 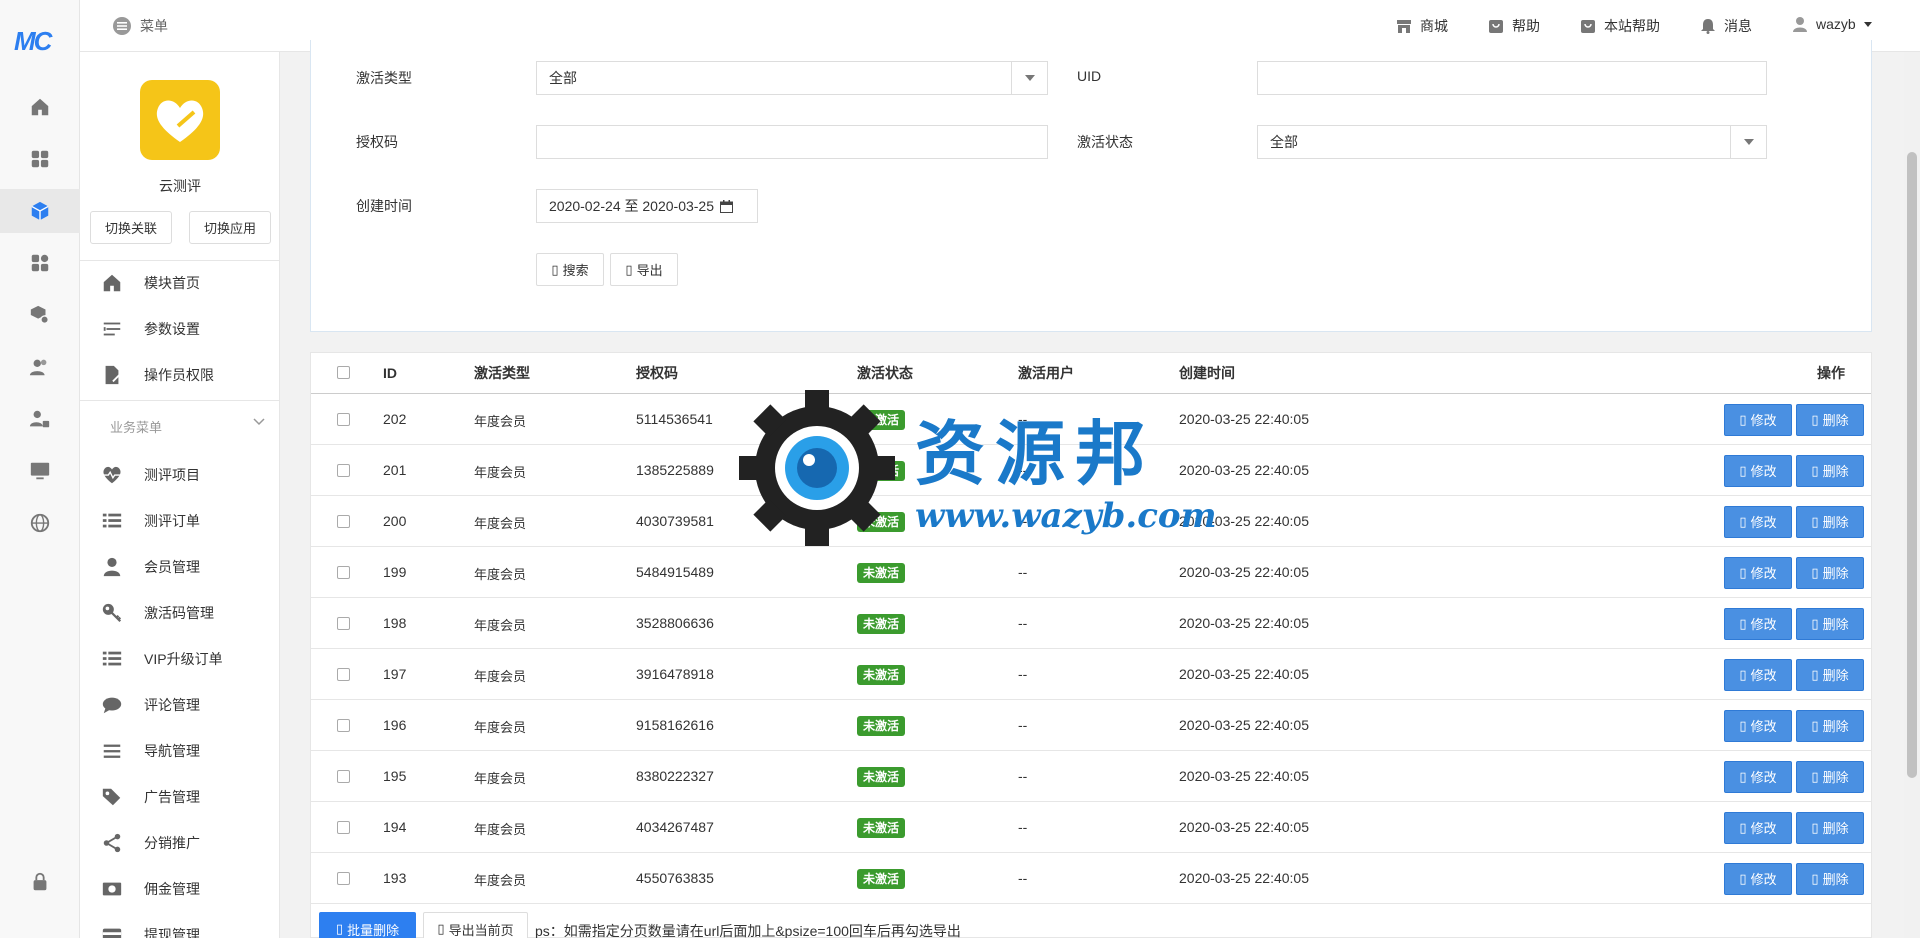 I want to click on col-header-status: 激活状态, so click(x=885, y=373).